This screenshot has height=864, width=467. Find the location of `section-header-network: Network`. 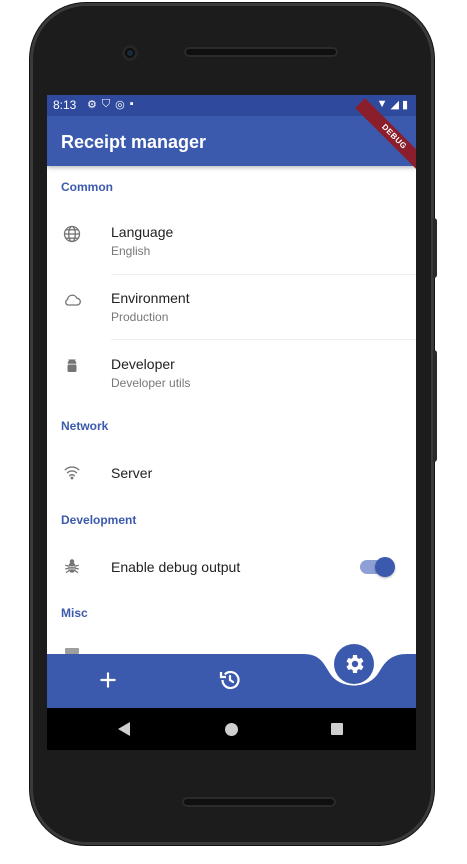

section-header-network: Network is located at coordinates (85, 426).